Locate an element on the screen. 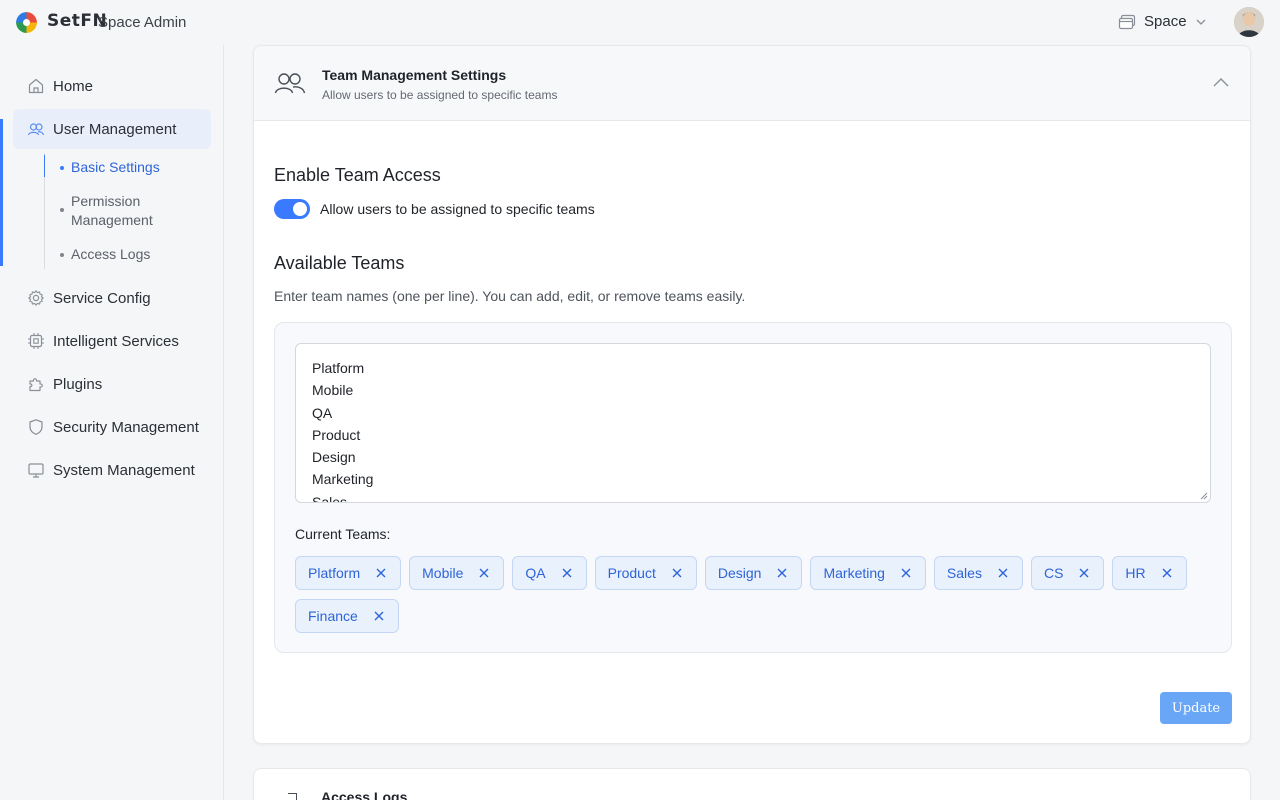 The image size is (1280, 800). sidebar-item-label: Security Management is located at coordinates (126, 427).